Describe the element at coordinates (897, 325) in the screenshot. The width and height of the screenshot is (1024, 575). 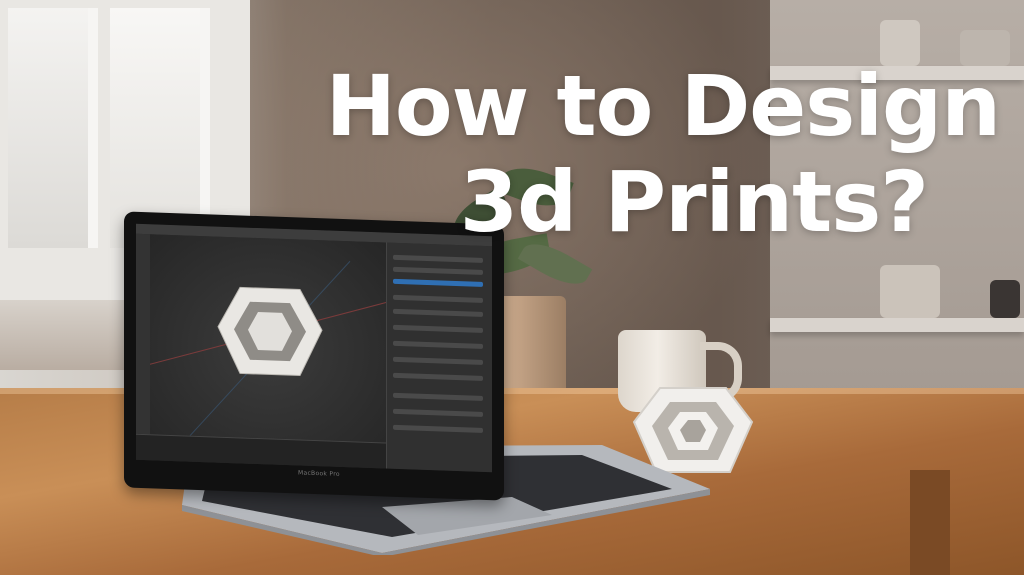
I see `shelf-bottom` at that location.